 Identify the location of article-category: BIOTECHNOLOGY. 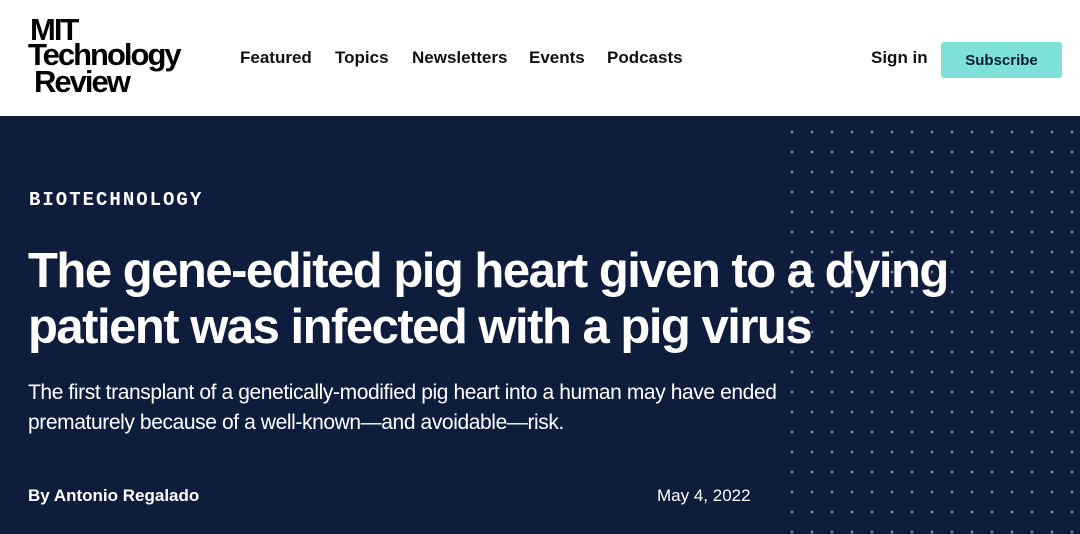
(116, 200).